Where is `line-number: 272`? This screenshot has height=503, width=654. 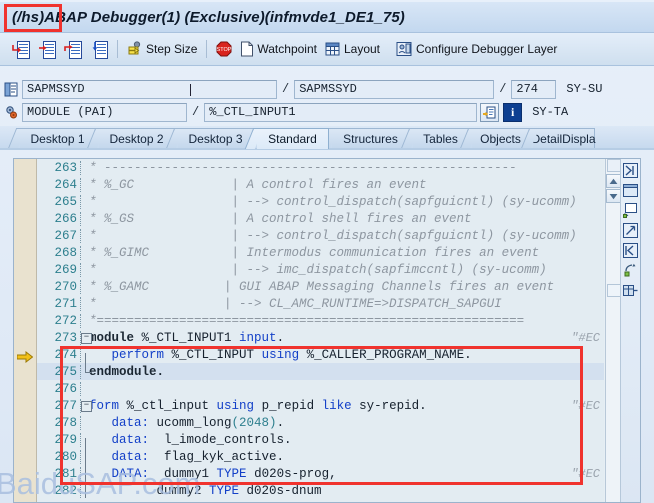 line-number: 272 is located at coordinates (59, 320).